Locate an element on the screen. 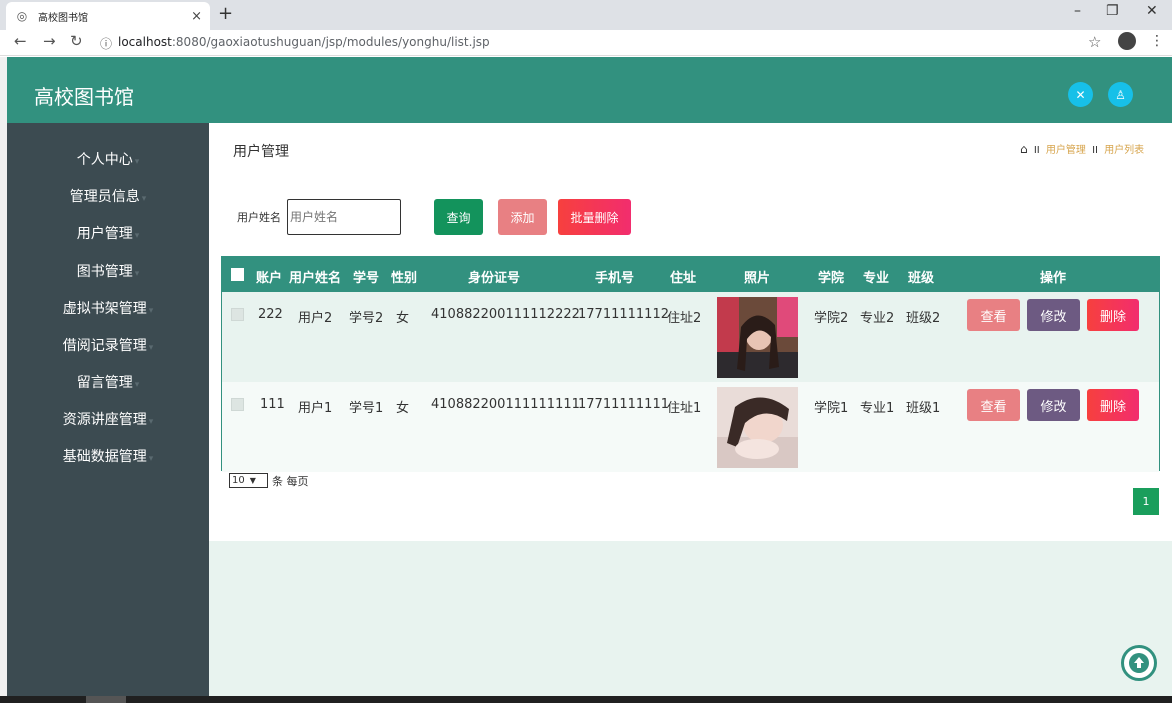 The height and width of the screenshot is (703, 1172). browser-tabbar: ◎ 高校图书馆 × + – ❐ ✕ is located at coordinates (586, 15).